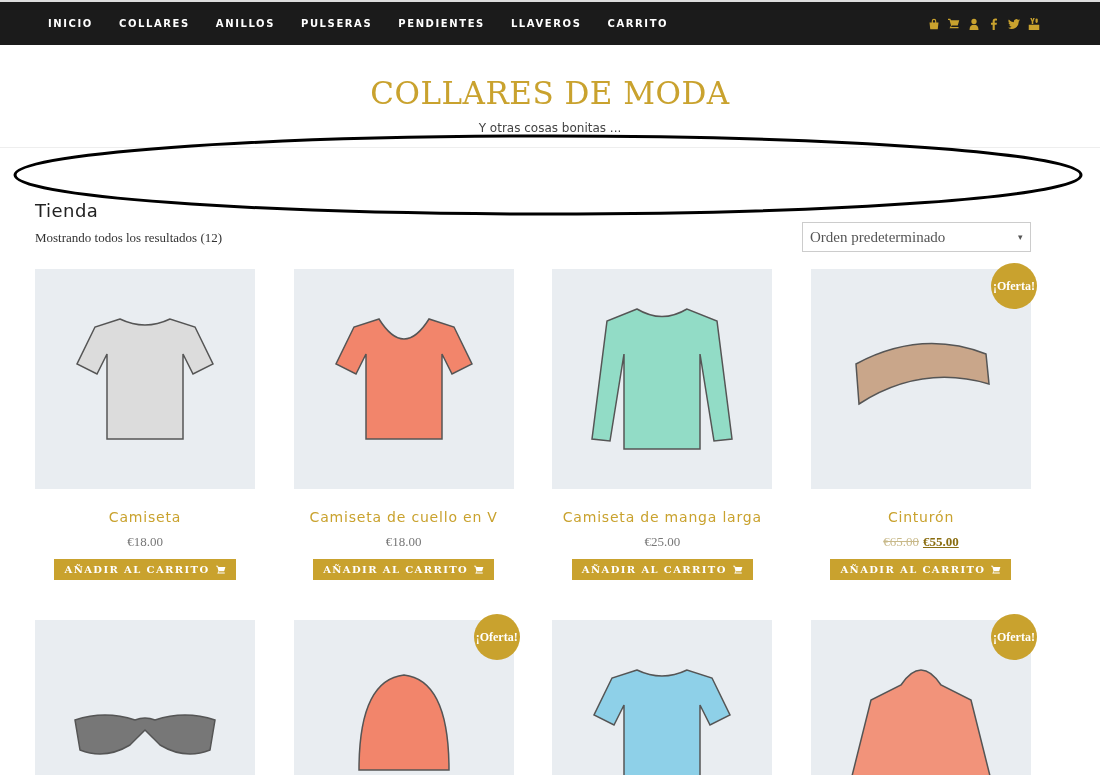 This screenshot has width=1100, height=775. I want to click on shopping-bag-icon, so click(934, 23).